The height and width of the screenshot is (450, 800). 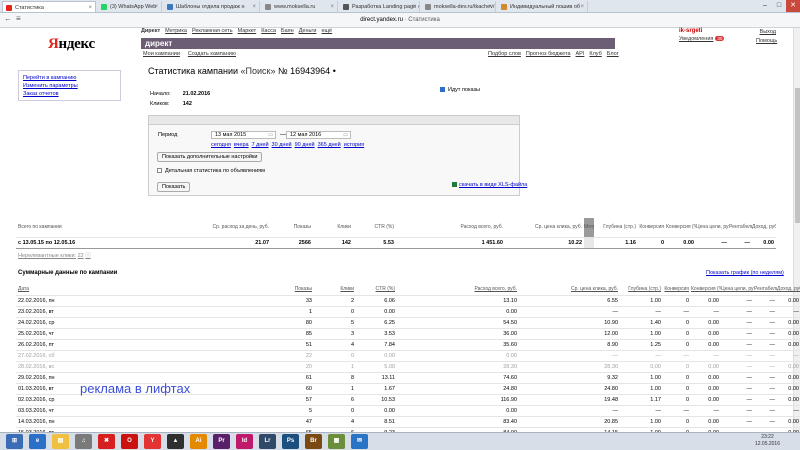 What do you see at coordinates (788, 290) in the screenshot?
I see `daily-header-cell: Доход, руб.` at bounding box center [788, 290].